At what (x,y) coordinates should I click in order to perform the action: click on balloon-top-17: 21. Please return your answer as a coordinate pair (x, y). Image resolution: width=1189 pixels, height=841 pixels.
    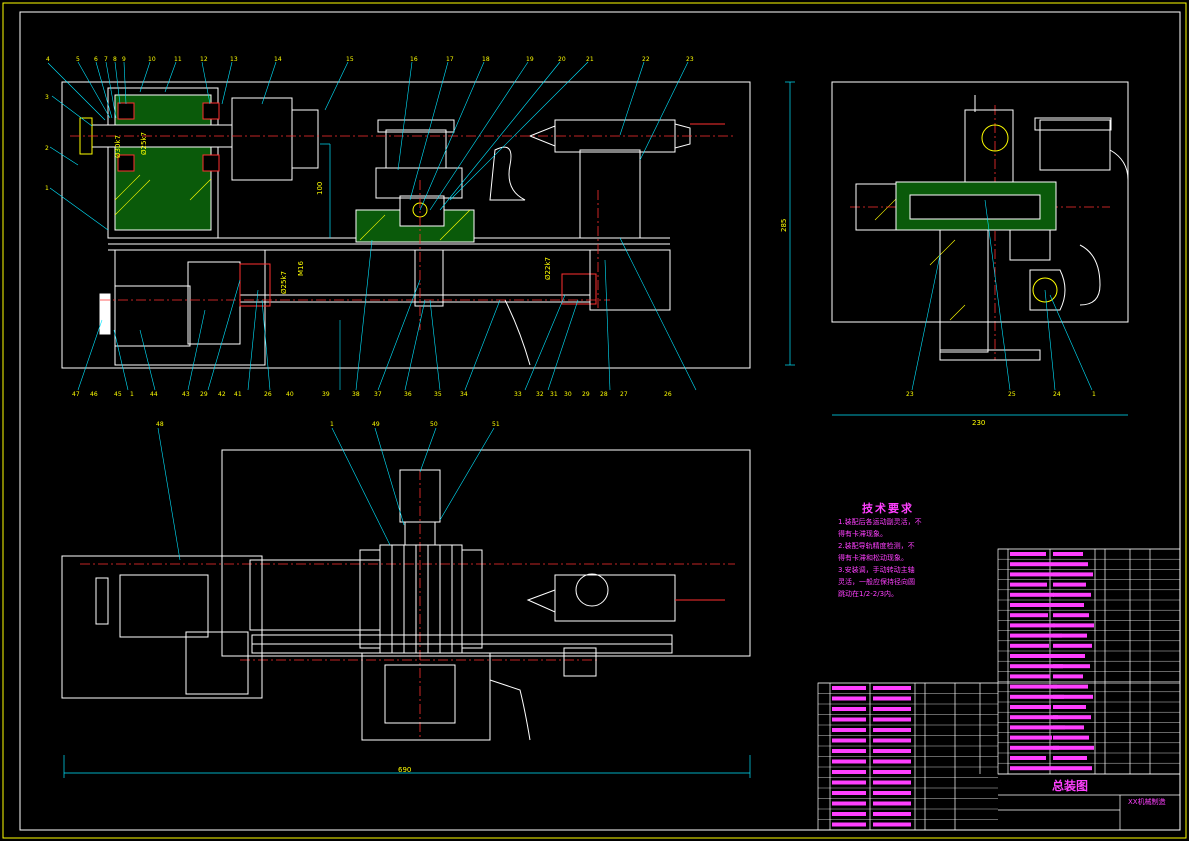
    Looking at the image, I should click on (590, 59).